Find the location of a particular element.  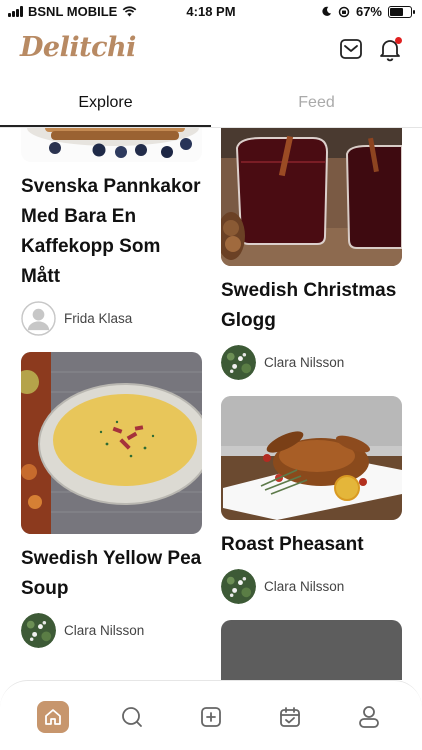

add-icon is located at coordinates (211, 717).